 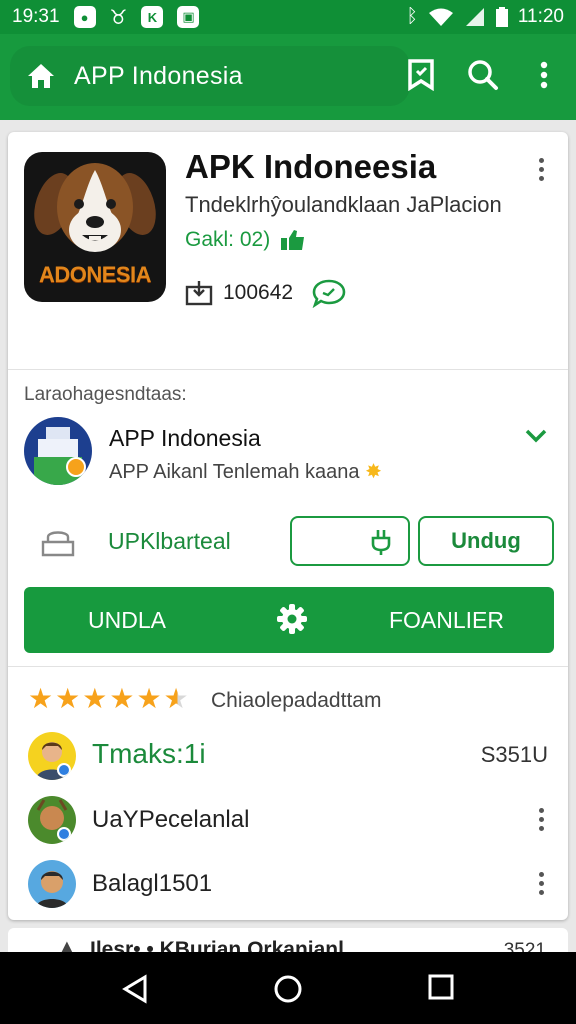 What do you see at coordinates (171, 819) in the screenshot?
I see `reviewer-name: UaYPecelanlal` at bounding box center [171, 819].